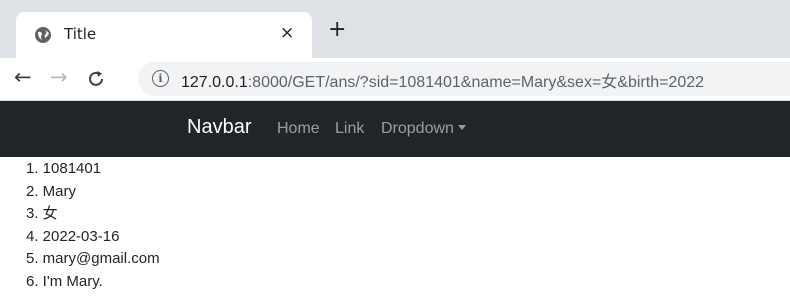 The height and width of the screenshot is (298, 790). What do you see at coordinates (214, 82) in the screenshot?
I see `url-host: 127.0.0.1` at bounding box center [214, 82].